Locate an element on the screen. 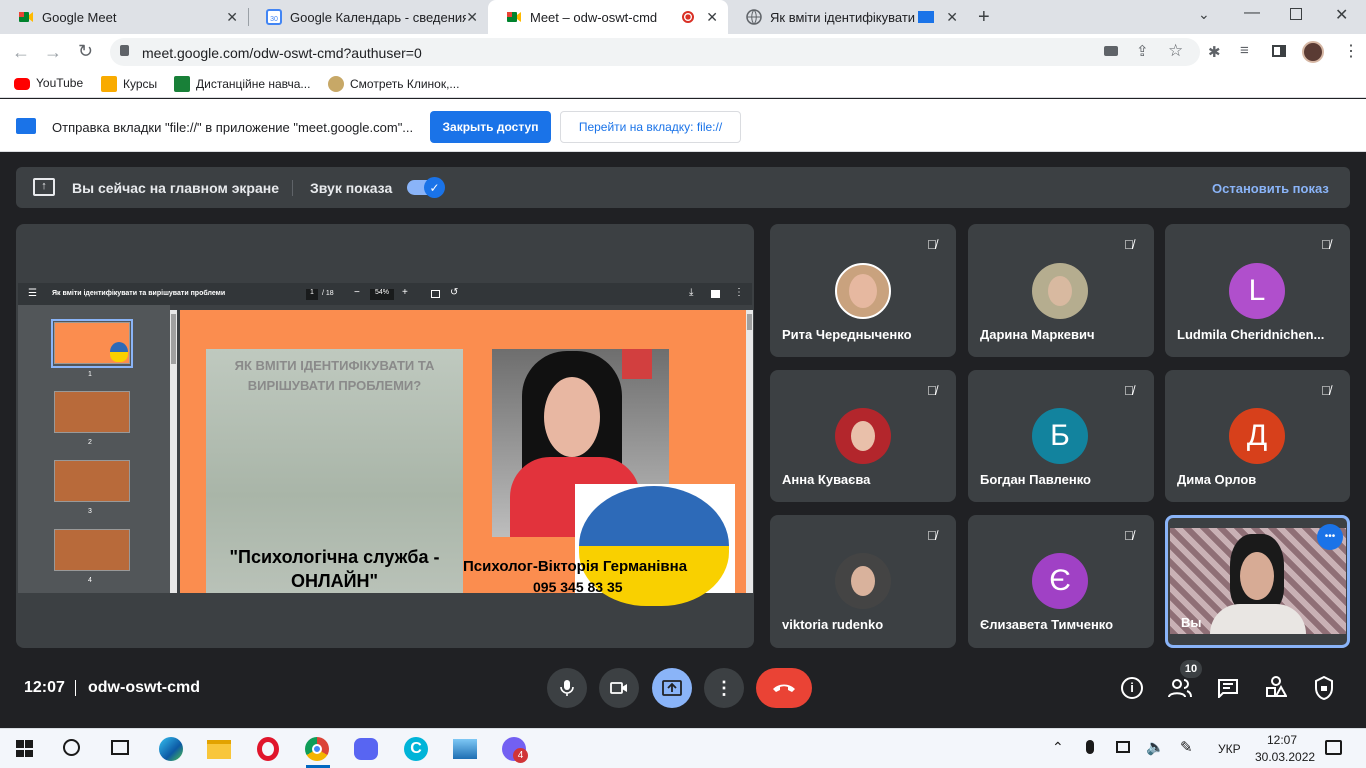 The image size is (1366, 768). mic-off-icon: 🎙̸ is located at coordinates (1326, 244).